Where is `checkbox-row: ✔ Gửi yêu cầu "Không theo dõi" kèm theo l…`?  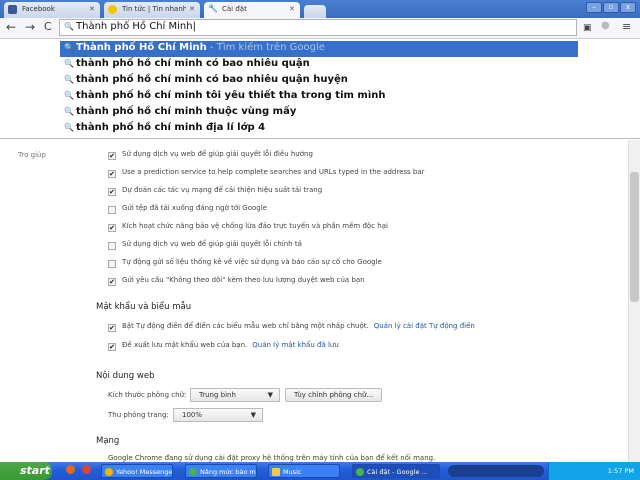 checkbox-row: ✔ Gửi yêu cầu "Không theo dõi" kèm theo l… is located at coordinates (236, 283).